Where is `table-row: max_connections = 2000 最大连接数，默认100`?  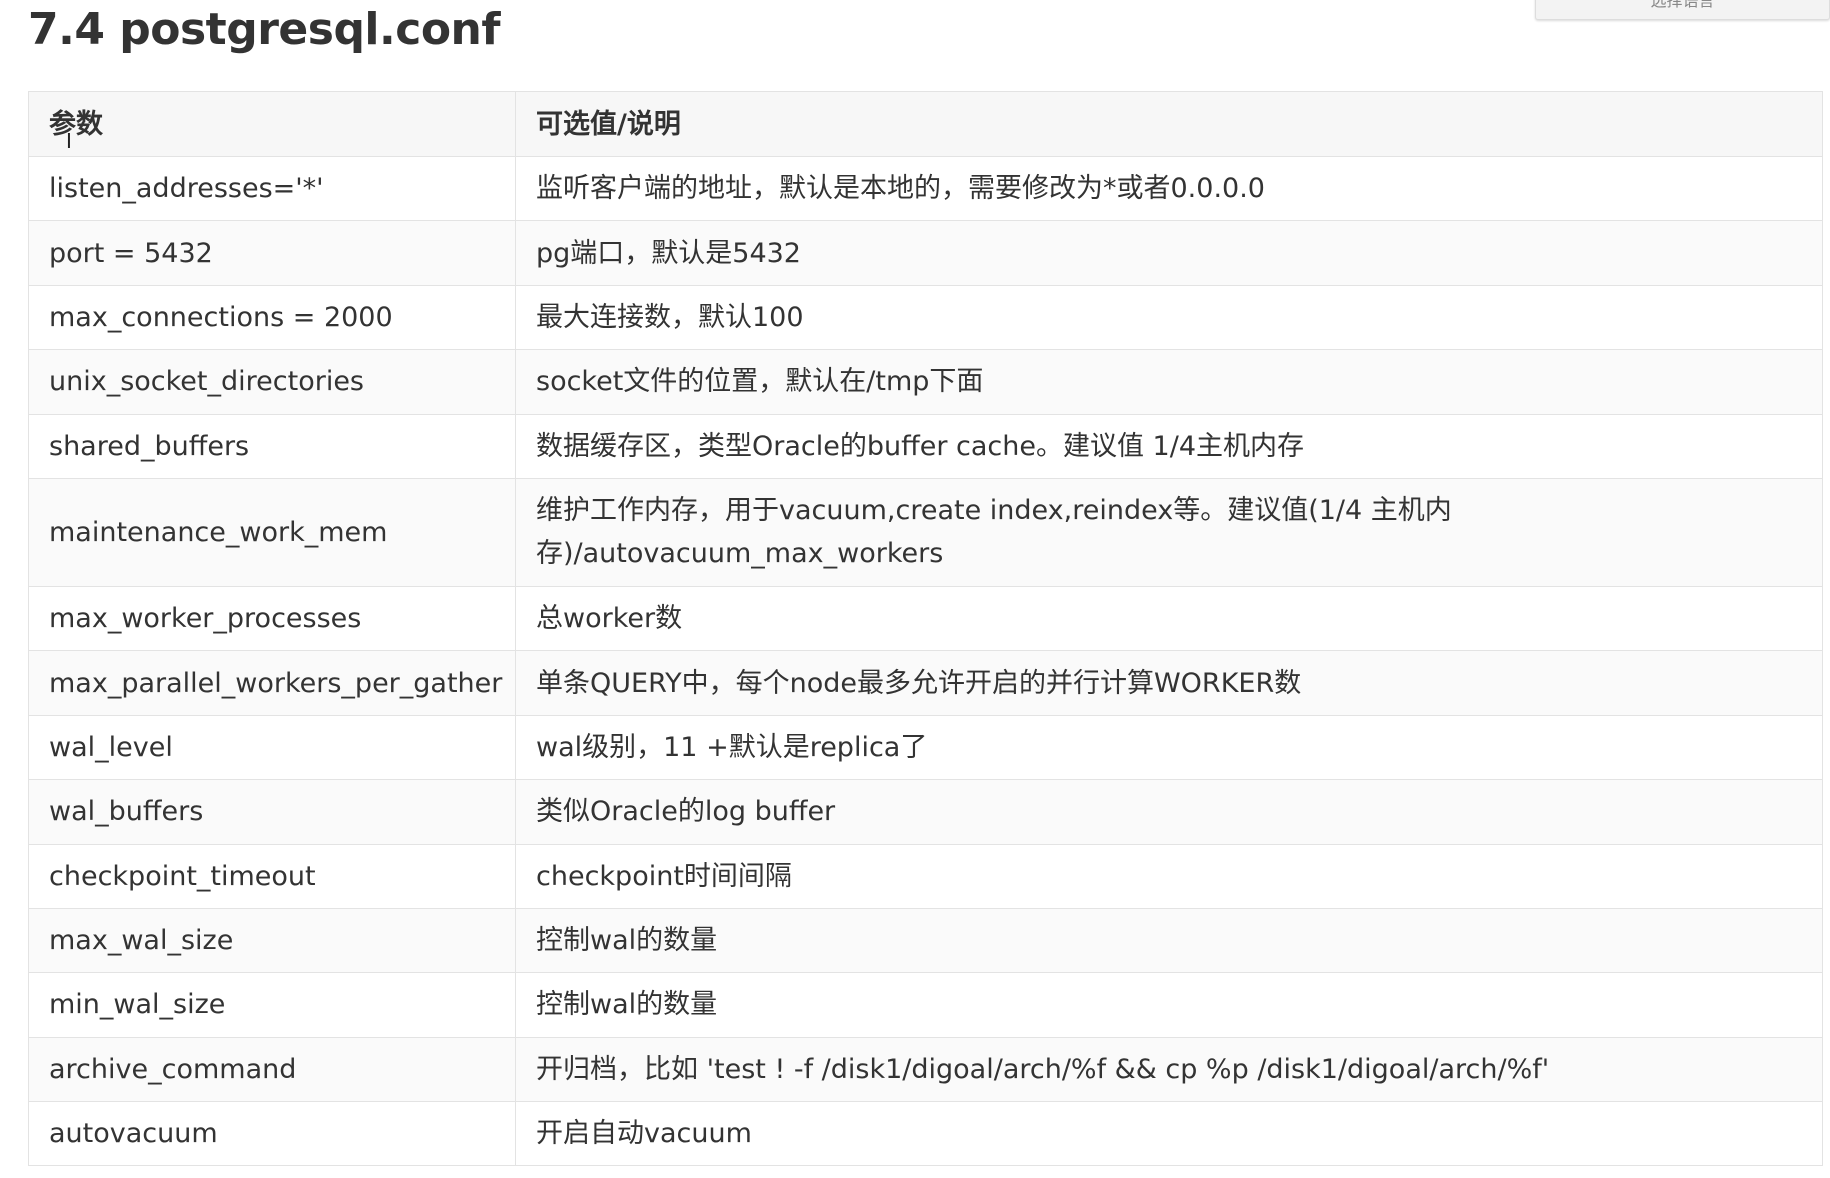 table-row: max_connections = 2000 最大连接数，默认100 is located at coordinates (925, 317).